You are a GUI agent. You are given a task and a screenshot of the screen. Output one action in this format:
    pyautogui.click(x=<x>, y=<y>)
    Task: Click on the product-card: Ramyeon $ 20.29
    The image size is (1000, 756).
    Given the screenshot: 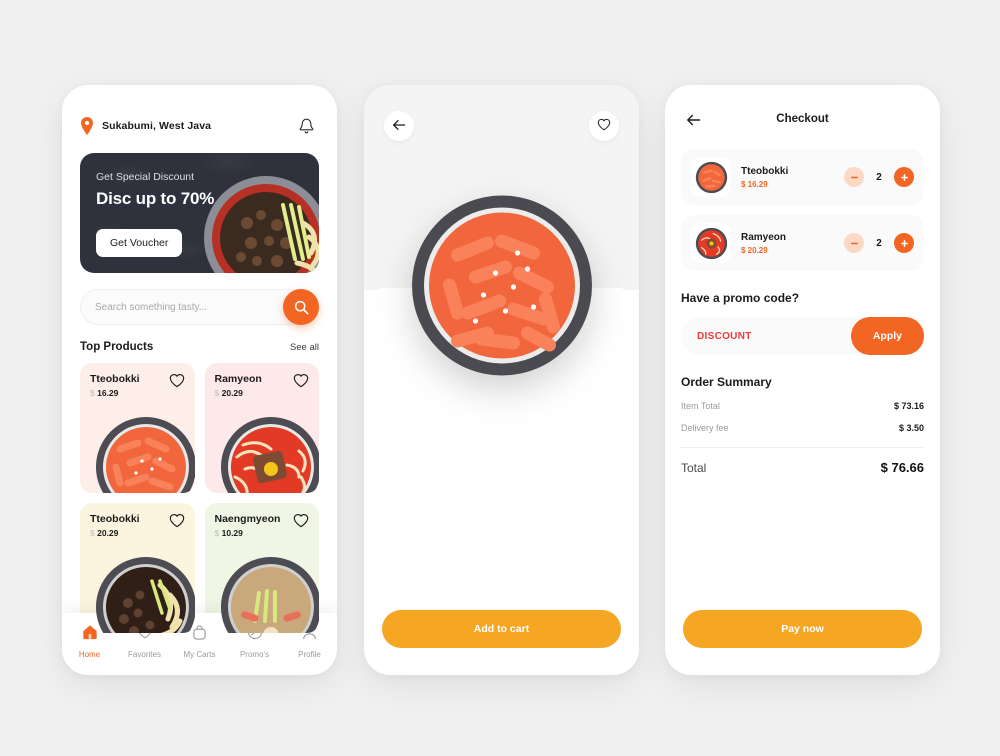 What is the action you would take?
    pyautogui.click(x=261, y=428)
    